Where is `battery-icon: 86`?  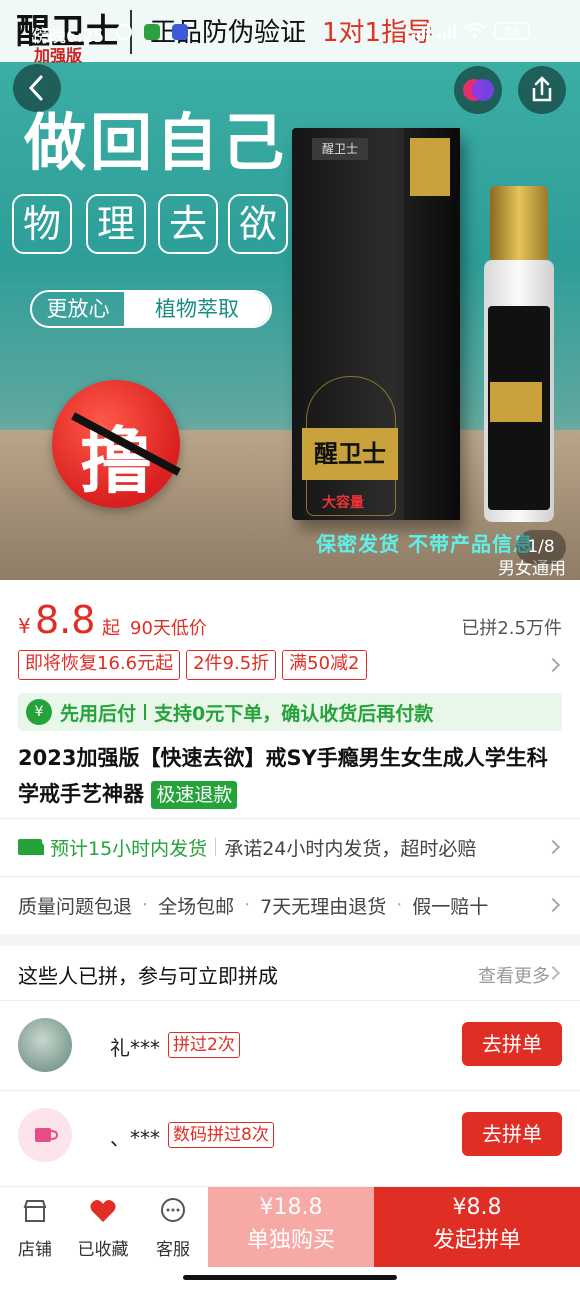 battery-icon: 86 is located at coordinates (512, 31).